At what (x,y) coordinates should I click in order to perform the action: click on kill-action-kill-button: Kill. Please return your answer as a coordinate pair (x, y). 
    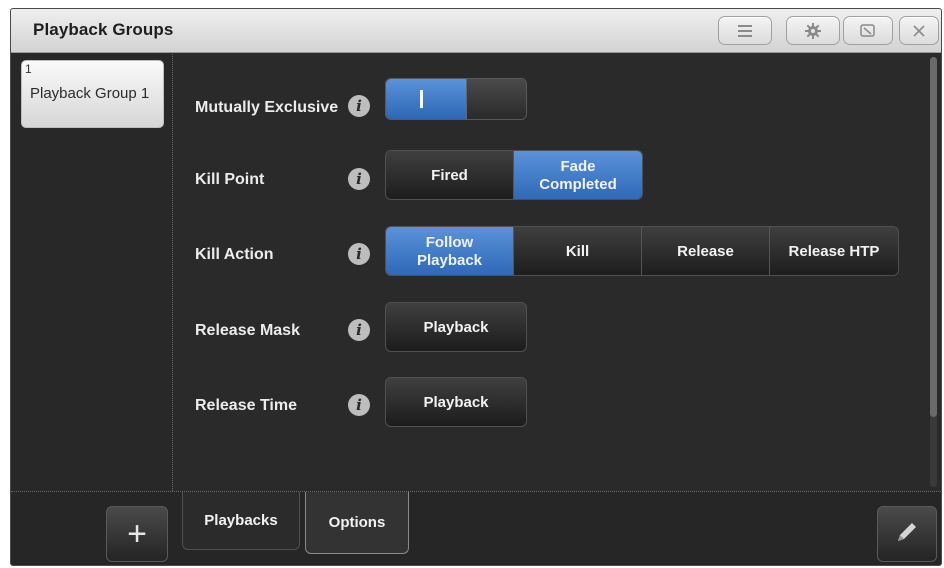
    Looking at the image, I should click on (578, 251).